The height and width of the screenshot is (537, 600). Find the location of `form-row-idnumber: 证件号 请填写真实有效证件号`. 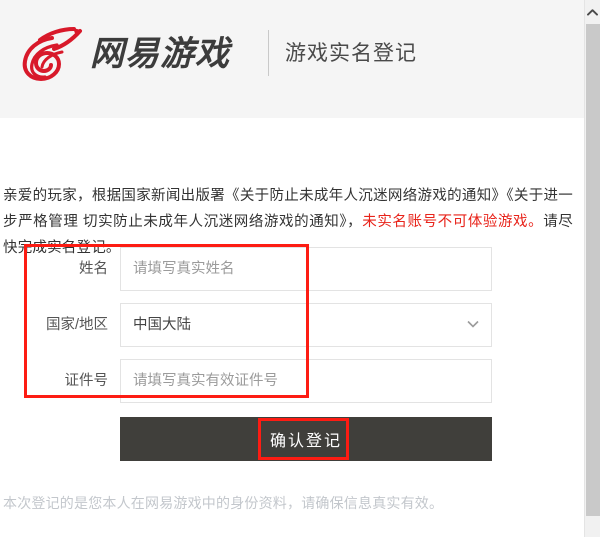

form-row-idnumber: 证件号 请填写真实有效证件号 is located at coordinates (292, 381).